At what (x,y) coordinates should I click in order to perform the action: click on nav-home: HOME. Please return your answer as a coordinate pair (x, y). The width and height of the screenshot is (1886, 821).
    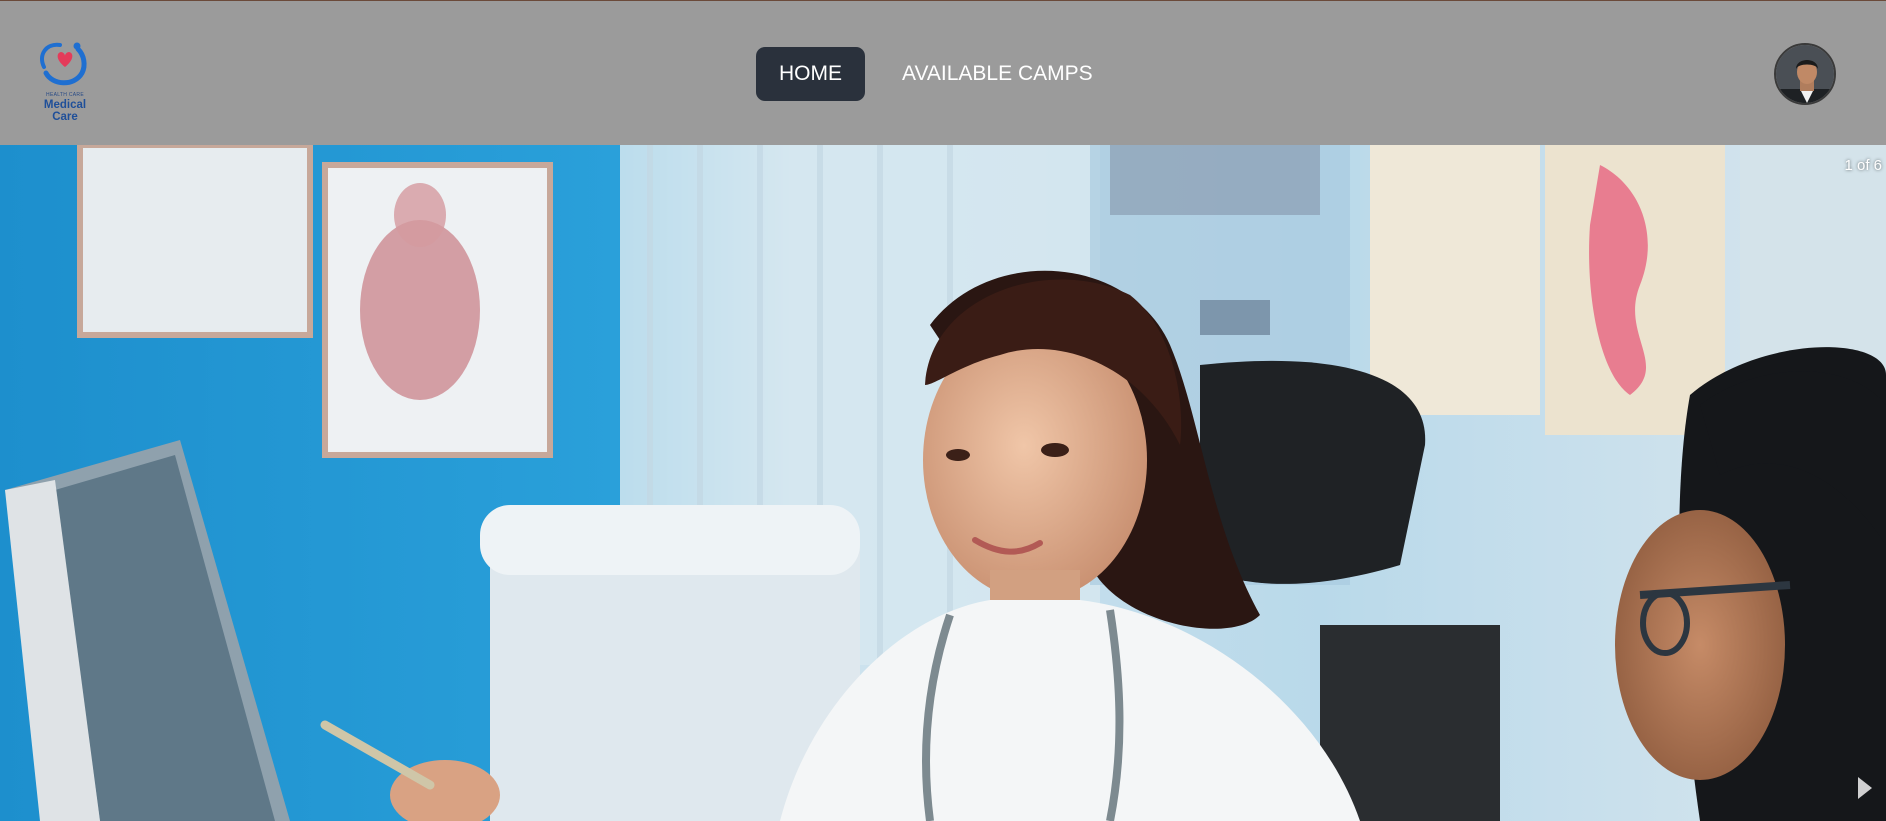
    Looking at the image, I should click on (810, 74).